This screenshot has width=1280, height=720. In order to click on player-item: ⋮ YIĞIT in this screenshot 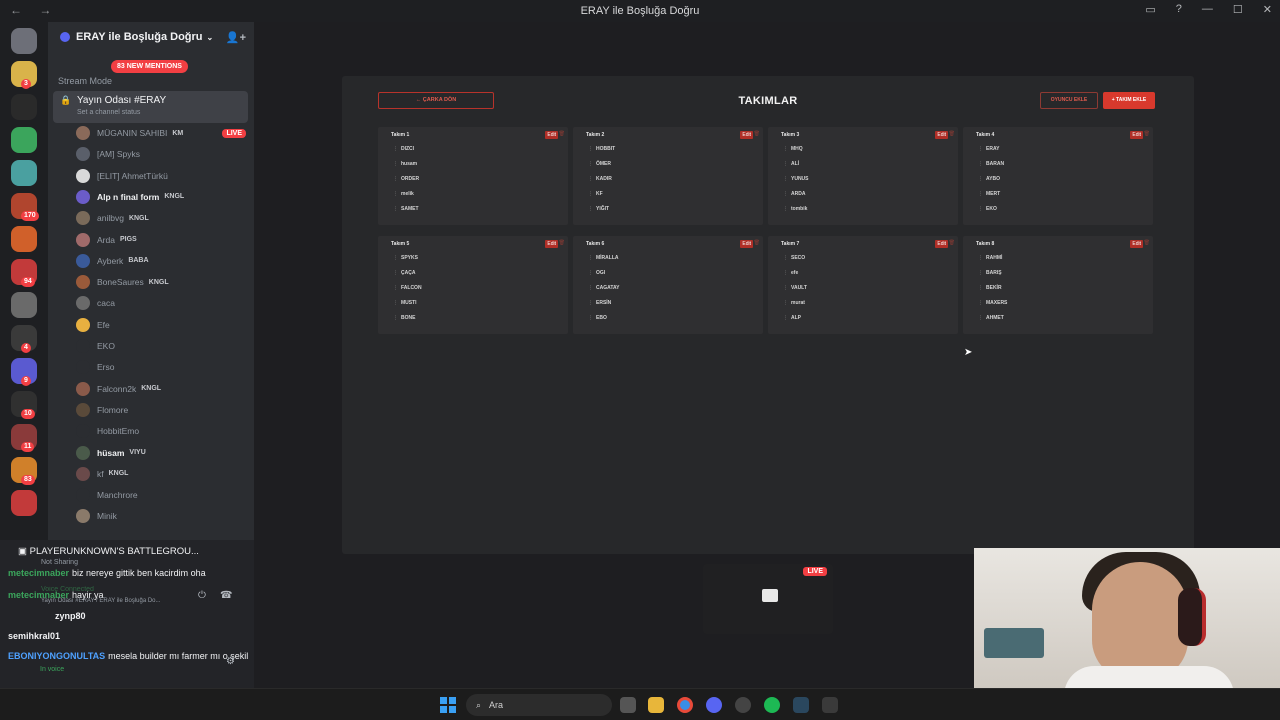, I will do `click(598, 209)`.